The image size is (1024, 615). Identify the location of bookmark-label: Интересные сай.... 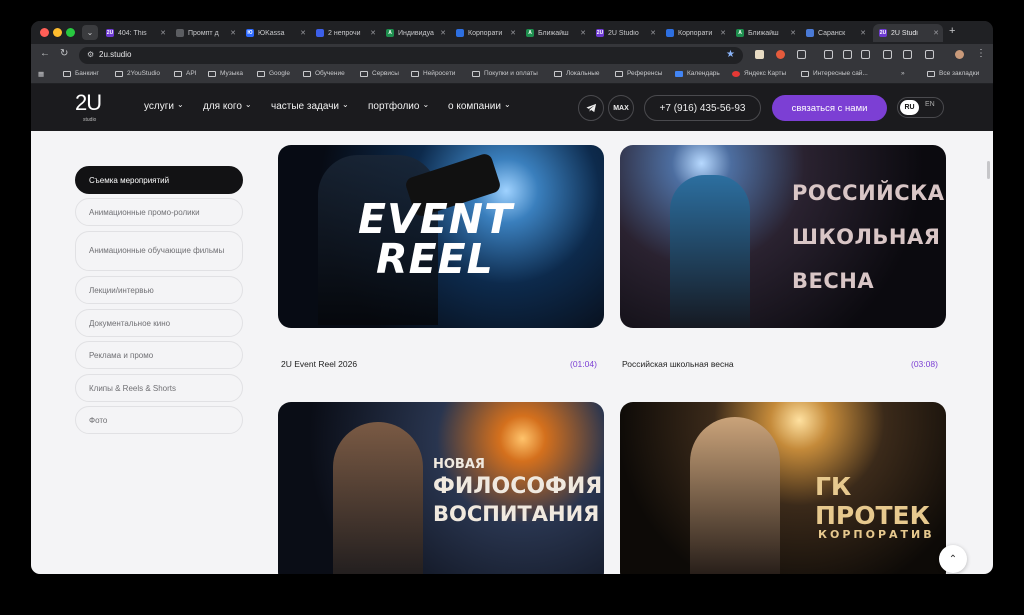
(840, 73).